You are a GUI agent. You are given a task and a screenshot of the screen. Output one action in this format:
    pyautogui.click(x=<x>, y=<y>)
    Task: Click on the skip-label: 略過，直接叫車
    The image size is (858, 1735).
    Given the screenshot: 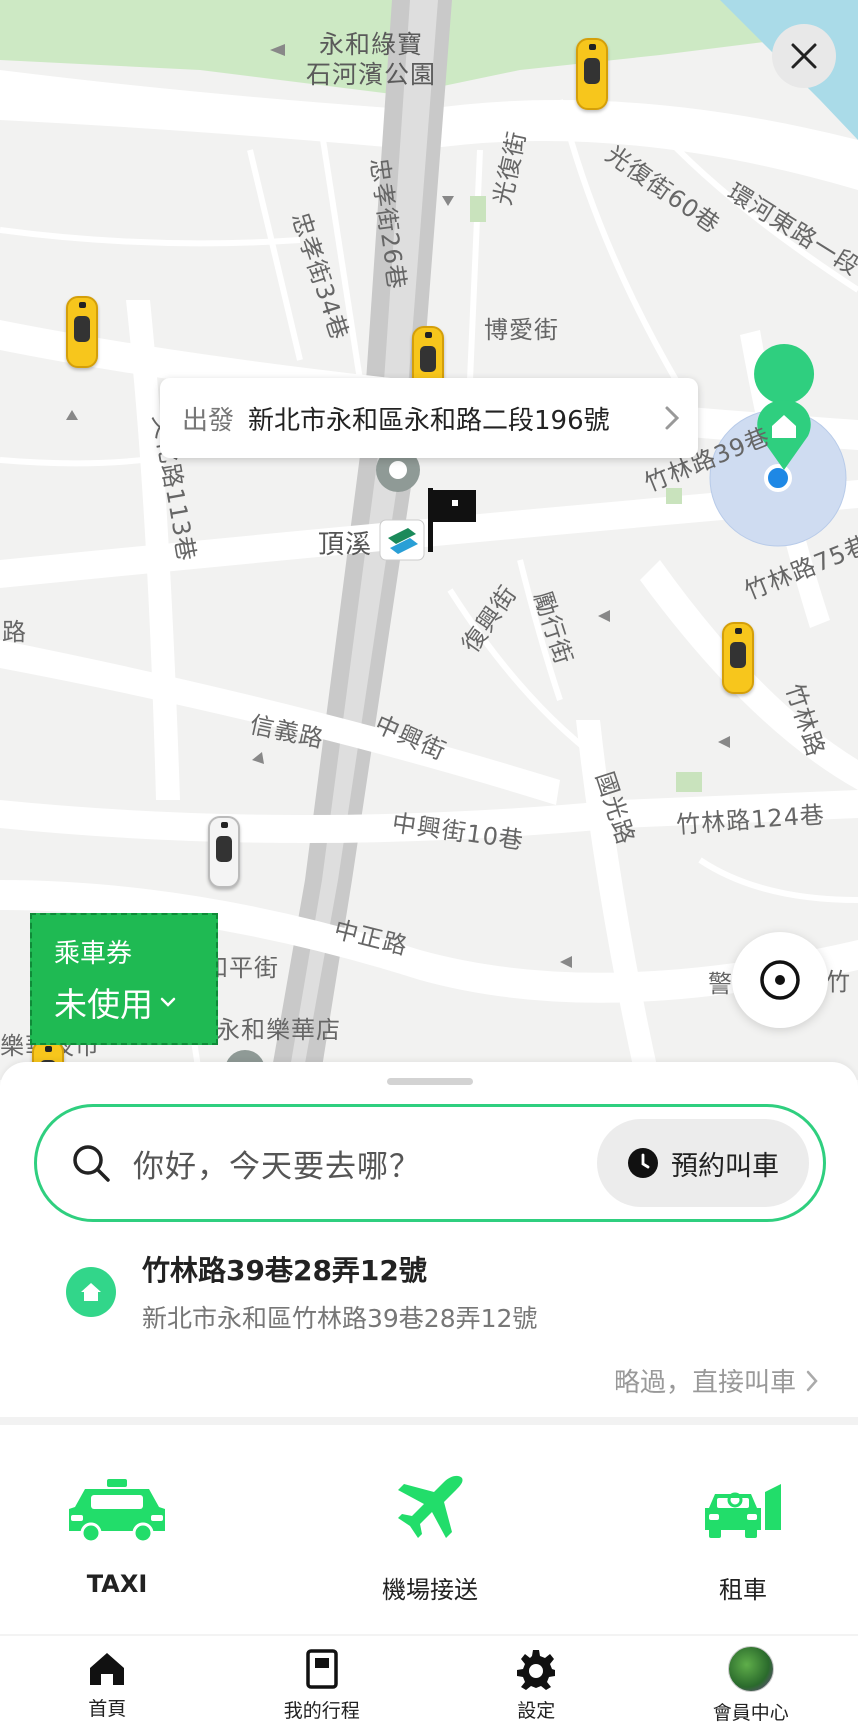 What is the action you would take?
    pyautogui.click(x=704, y=1383)
    